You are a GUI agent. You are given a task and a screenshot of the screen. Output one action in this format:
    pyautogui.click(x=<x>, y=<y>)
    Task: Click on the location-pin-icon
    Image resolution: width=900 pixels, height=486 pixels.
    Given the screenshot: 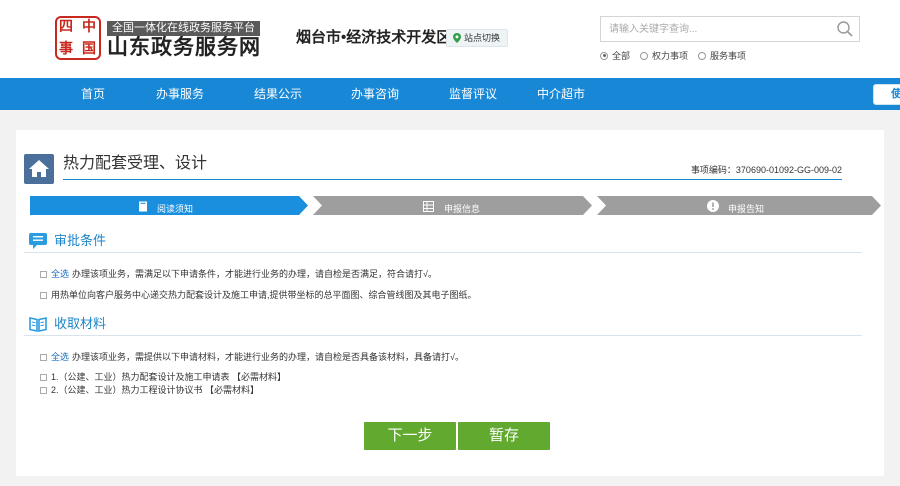 What is the action you would take?
    pyautogui.click(x=457, y=38)
    